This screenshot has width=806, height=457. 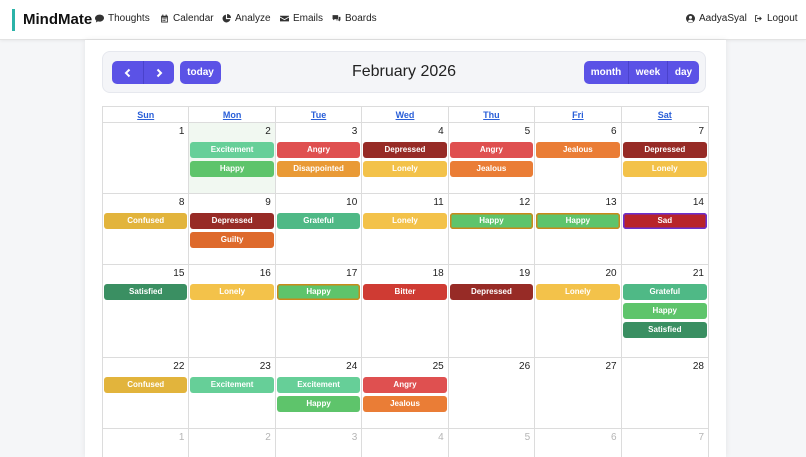 I want to click on weekday-header-wed: Wed, so click(x=405, y=115).